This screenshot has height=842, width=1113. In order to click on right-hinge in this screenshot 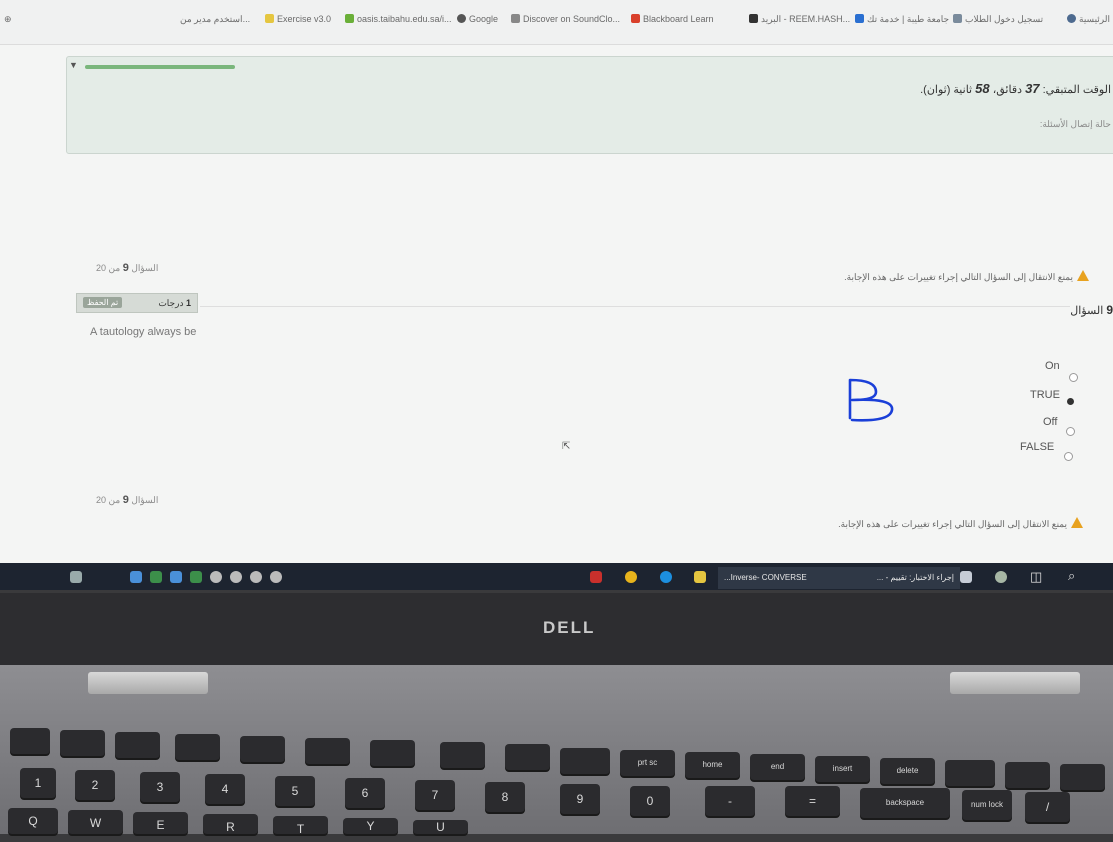, I will do `click(1015, 683)`.